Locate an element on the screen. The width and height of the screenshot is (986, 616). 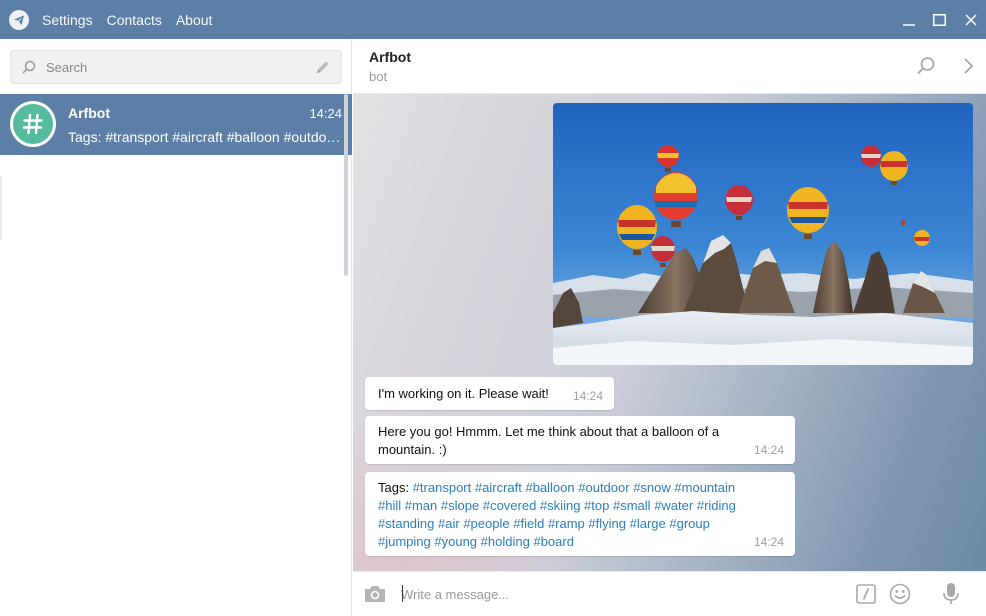
hashtag-link: #large is located at coordinates (648, 523).